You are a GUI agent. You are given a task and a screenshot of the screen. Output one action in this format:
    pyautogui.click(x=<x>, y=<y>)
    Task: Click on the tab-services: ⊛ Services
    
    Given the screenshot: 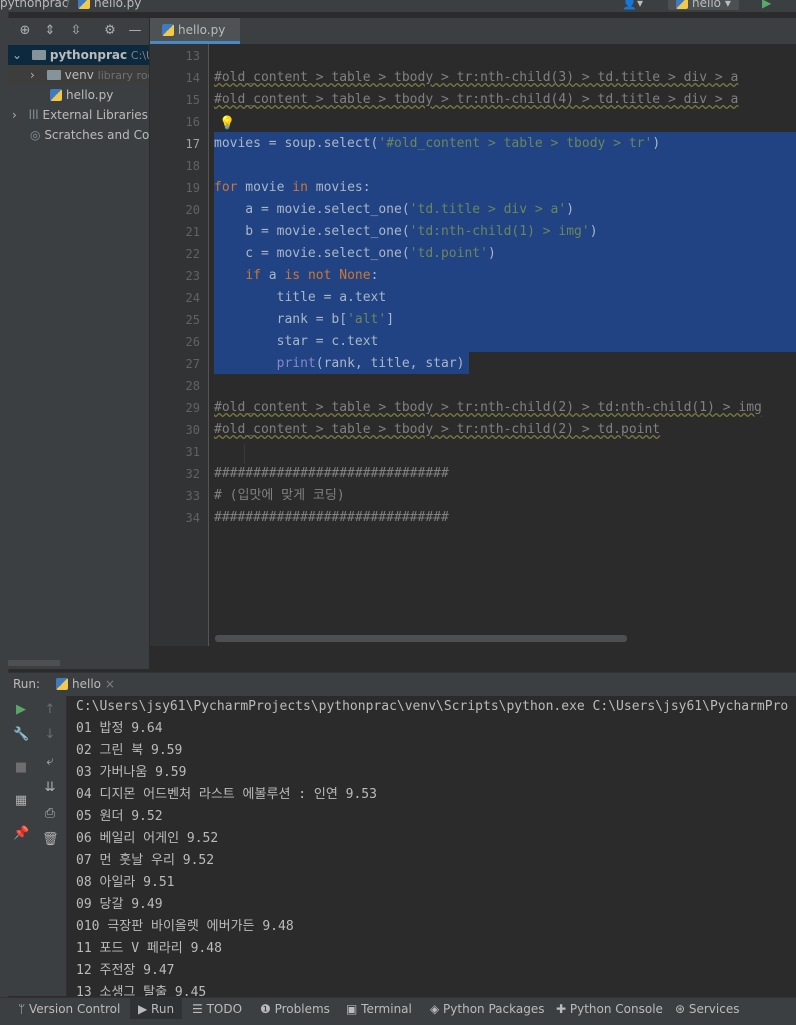 What is the action you would take?
    pyautogui.click(x=707, y=1009)
    